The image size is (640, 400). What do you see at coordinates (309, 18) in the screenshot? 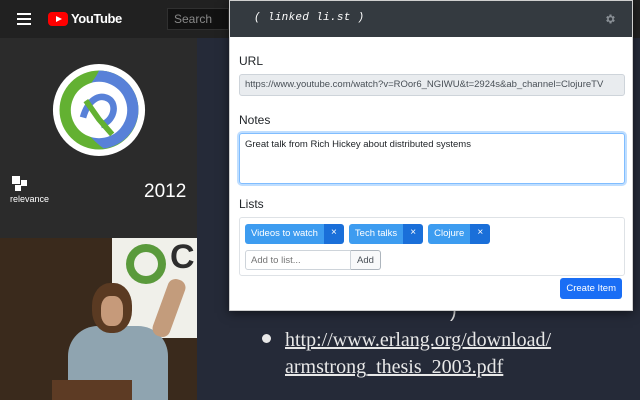
I see `popup-title: ( linked li.st )` at bounding box center [309, 18].